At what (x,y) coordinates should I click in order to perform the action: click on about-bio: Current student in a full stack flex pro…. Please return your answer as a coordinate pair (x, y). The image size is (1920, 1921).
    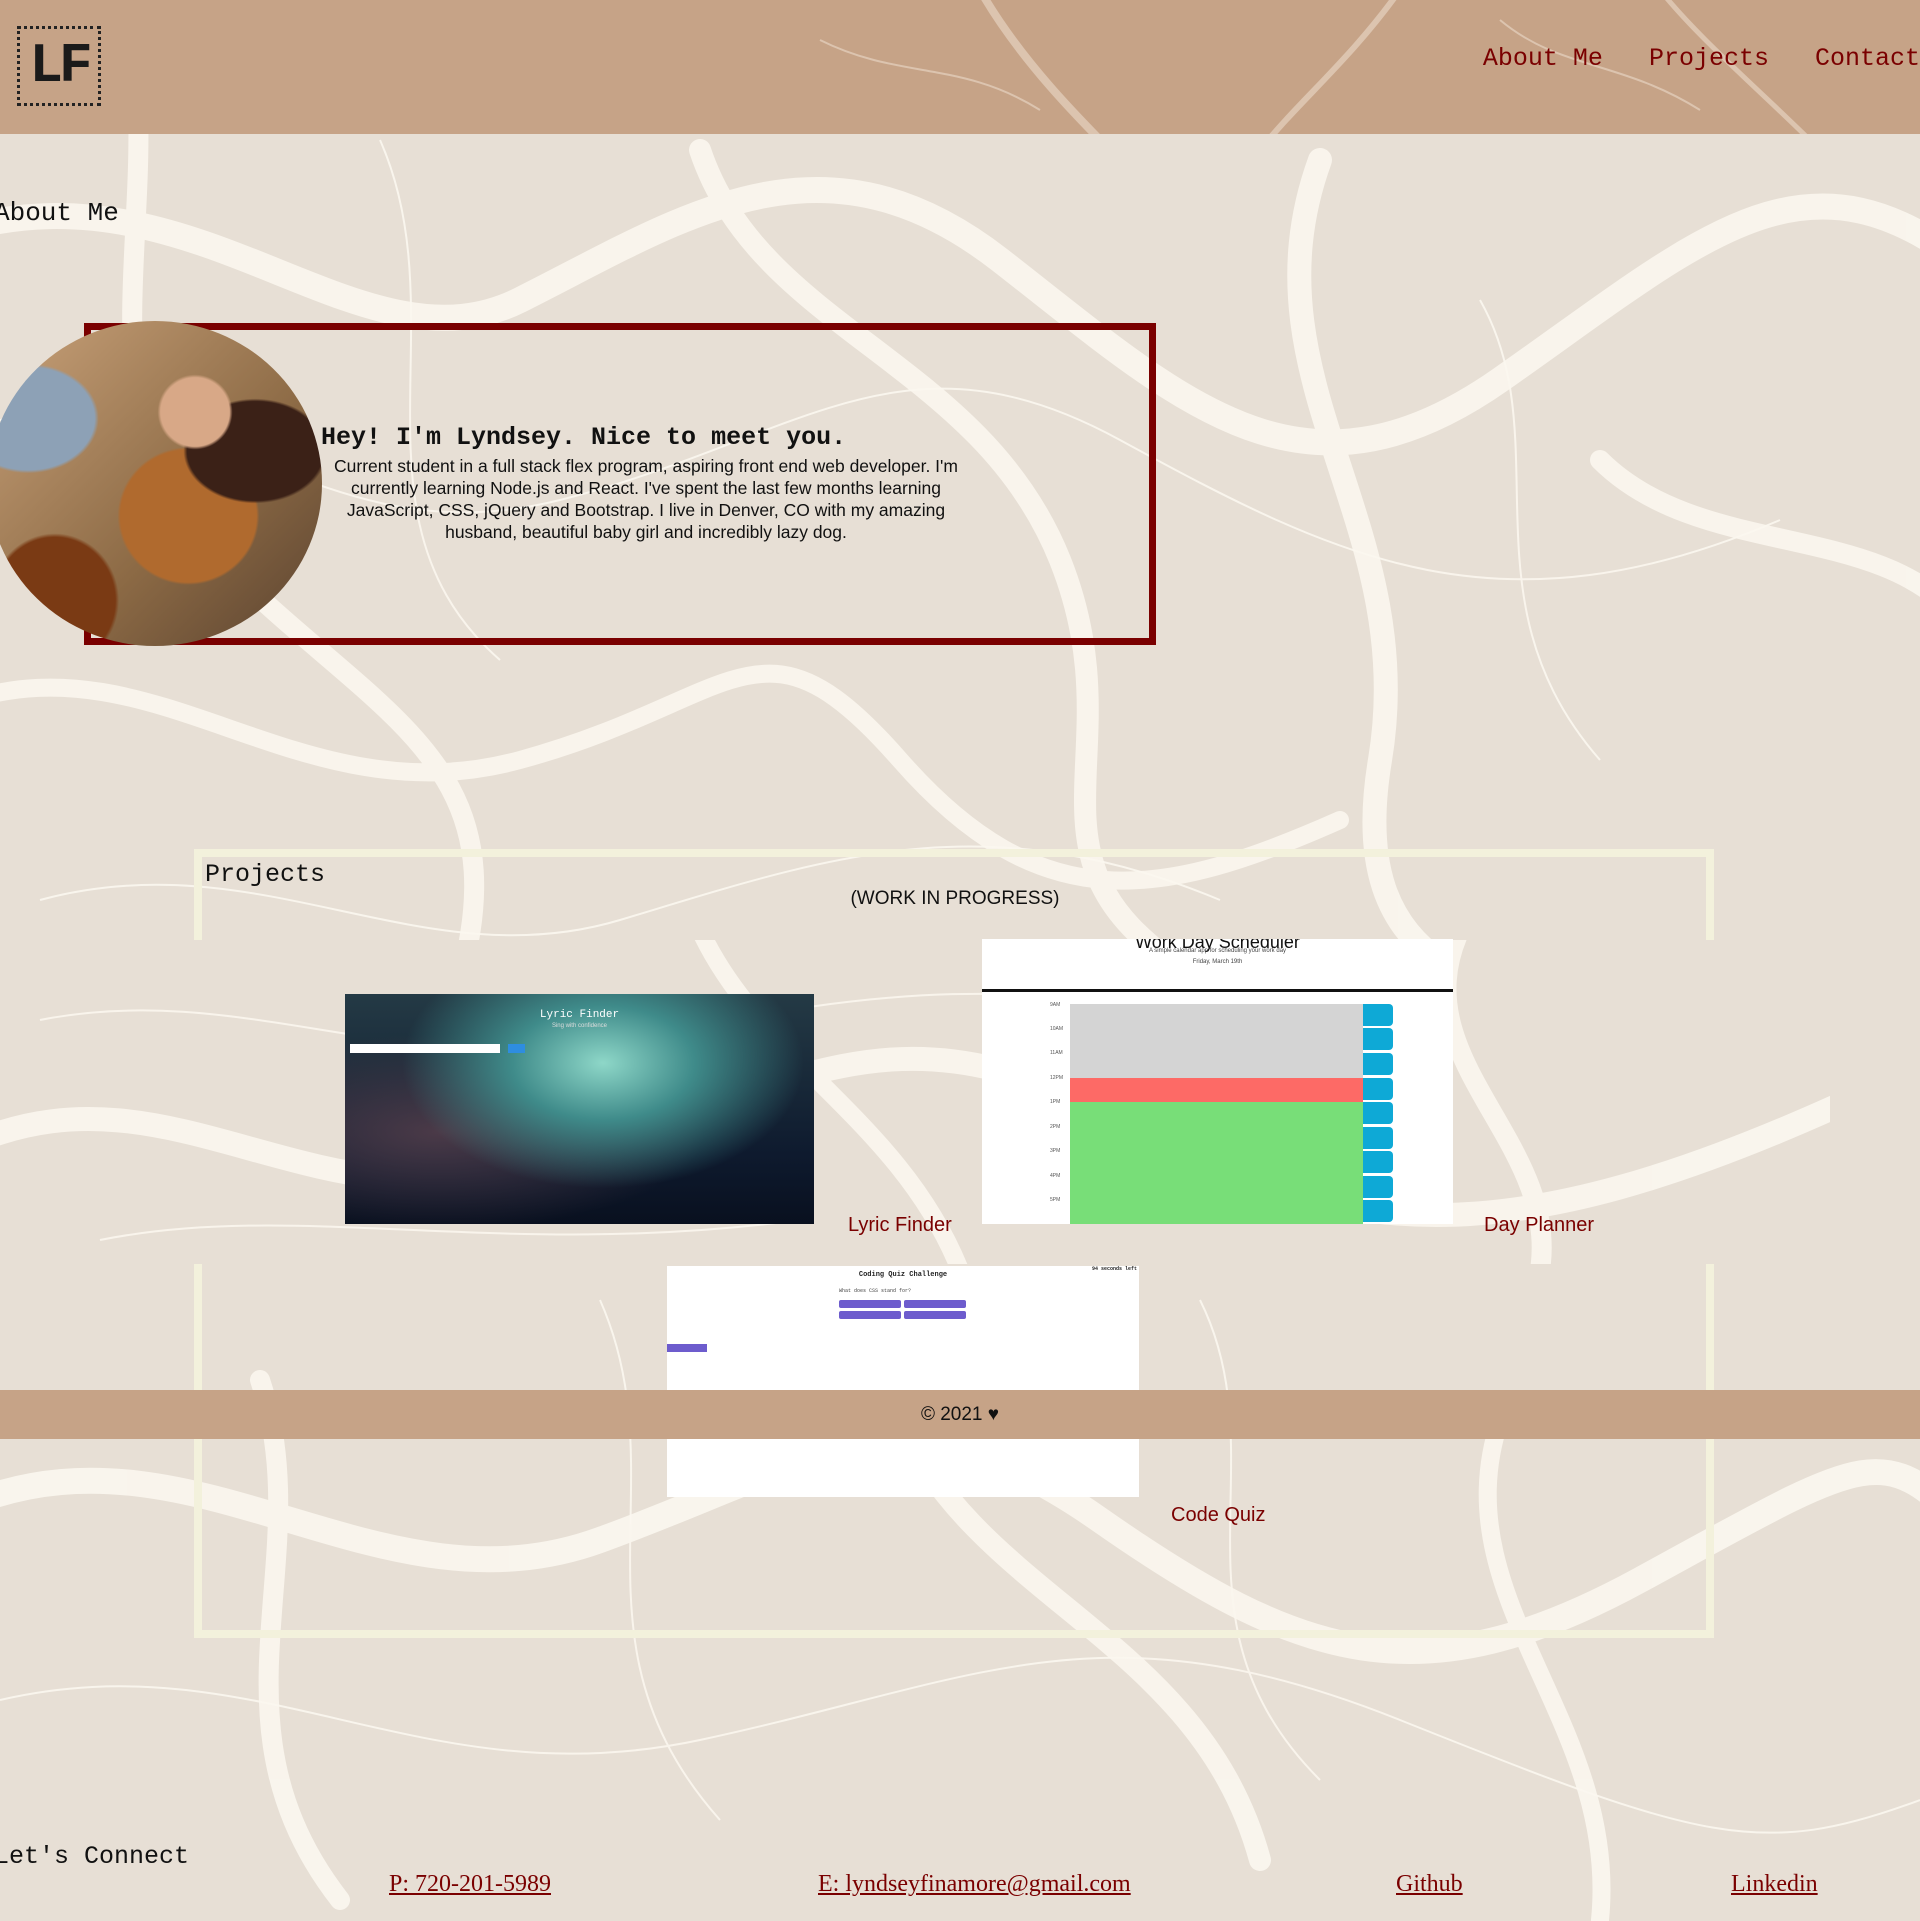
    Looking at the image, I should click on (646, 499).